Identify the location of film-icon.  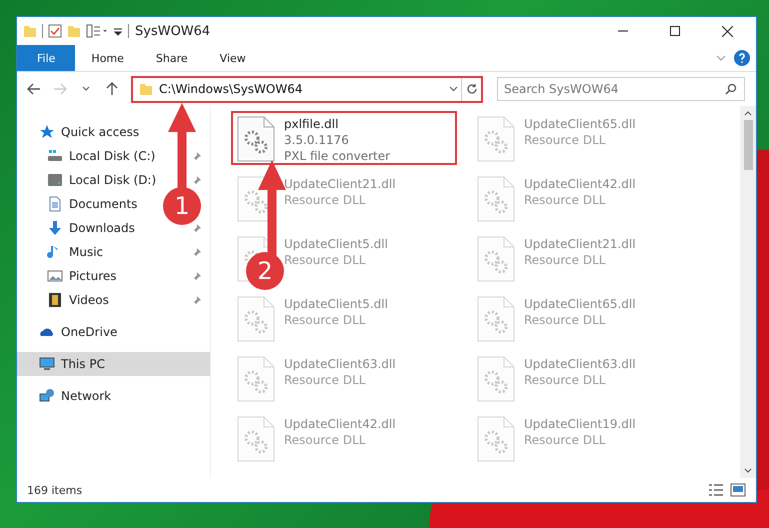
(55, 300).